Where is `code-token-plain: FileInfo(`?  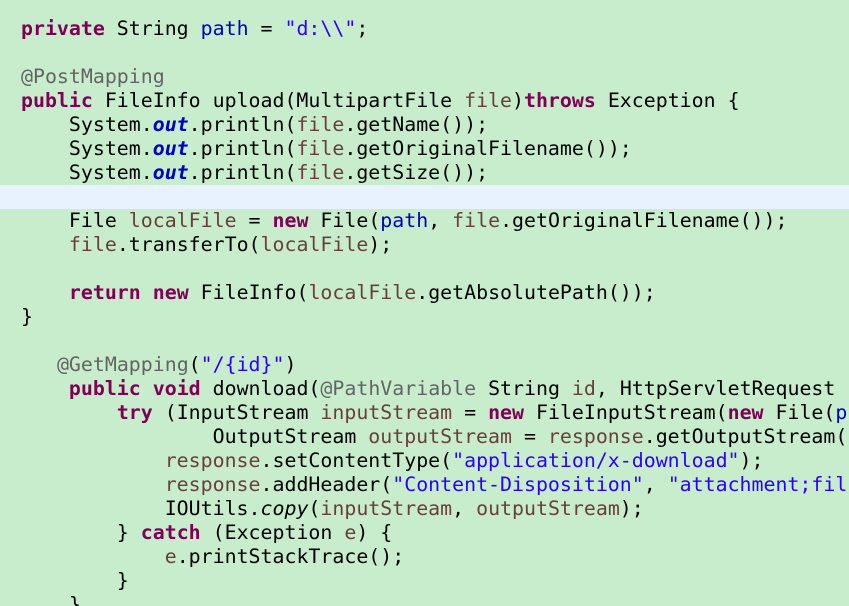 code-token-plain: FileInfo( is located at coordinates (248, 292).